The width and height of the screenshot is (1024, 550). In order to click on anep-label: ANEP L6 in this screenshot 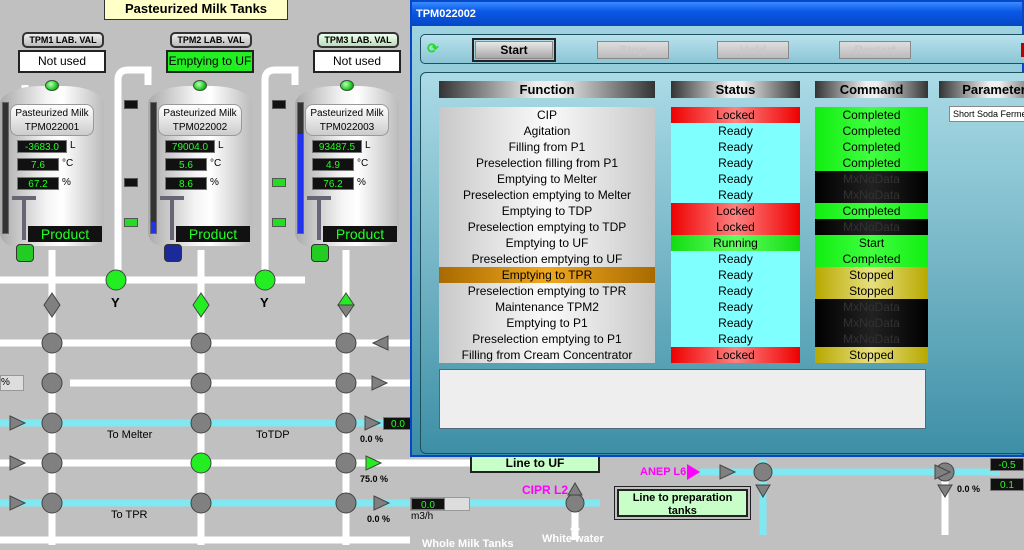, I will do `click(663, 472)`.